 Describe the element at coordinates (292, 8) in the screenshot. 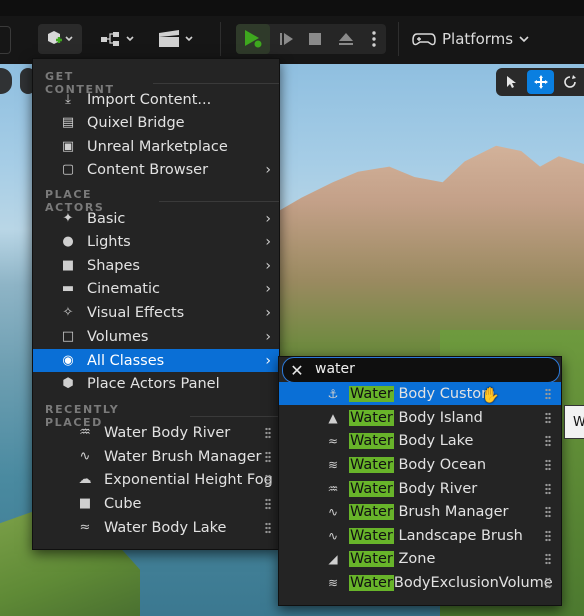

I see `title-strip` at that location.